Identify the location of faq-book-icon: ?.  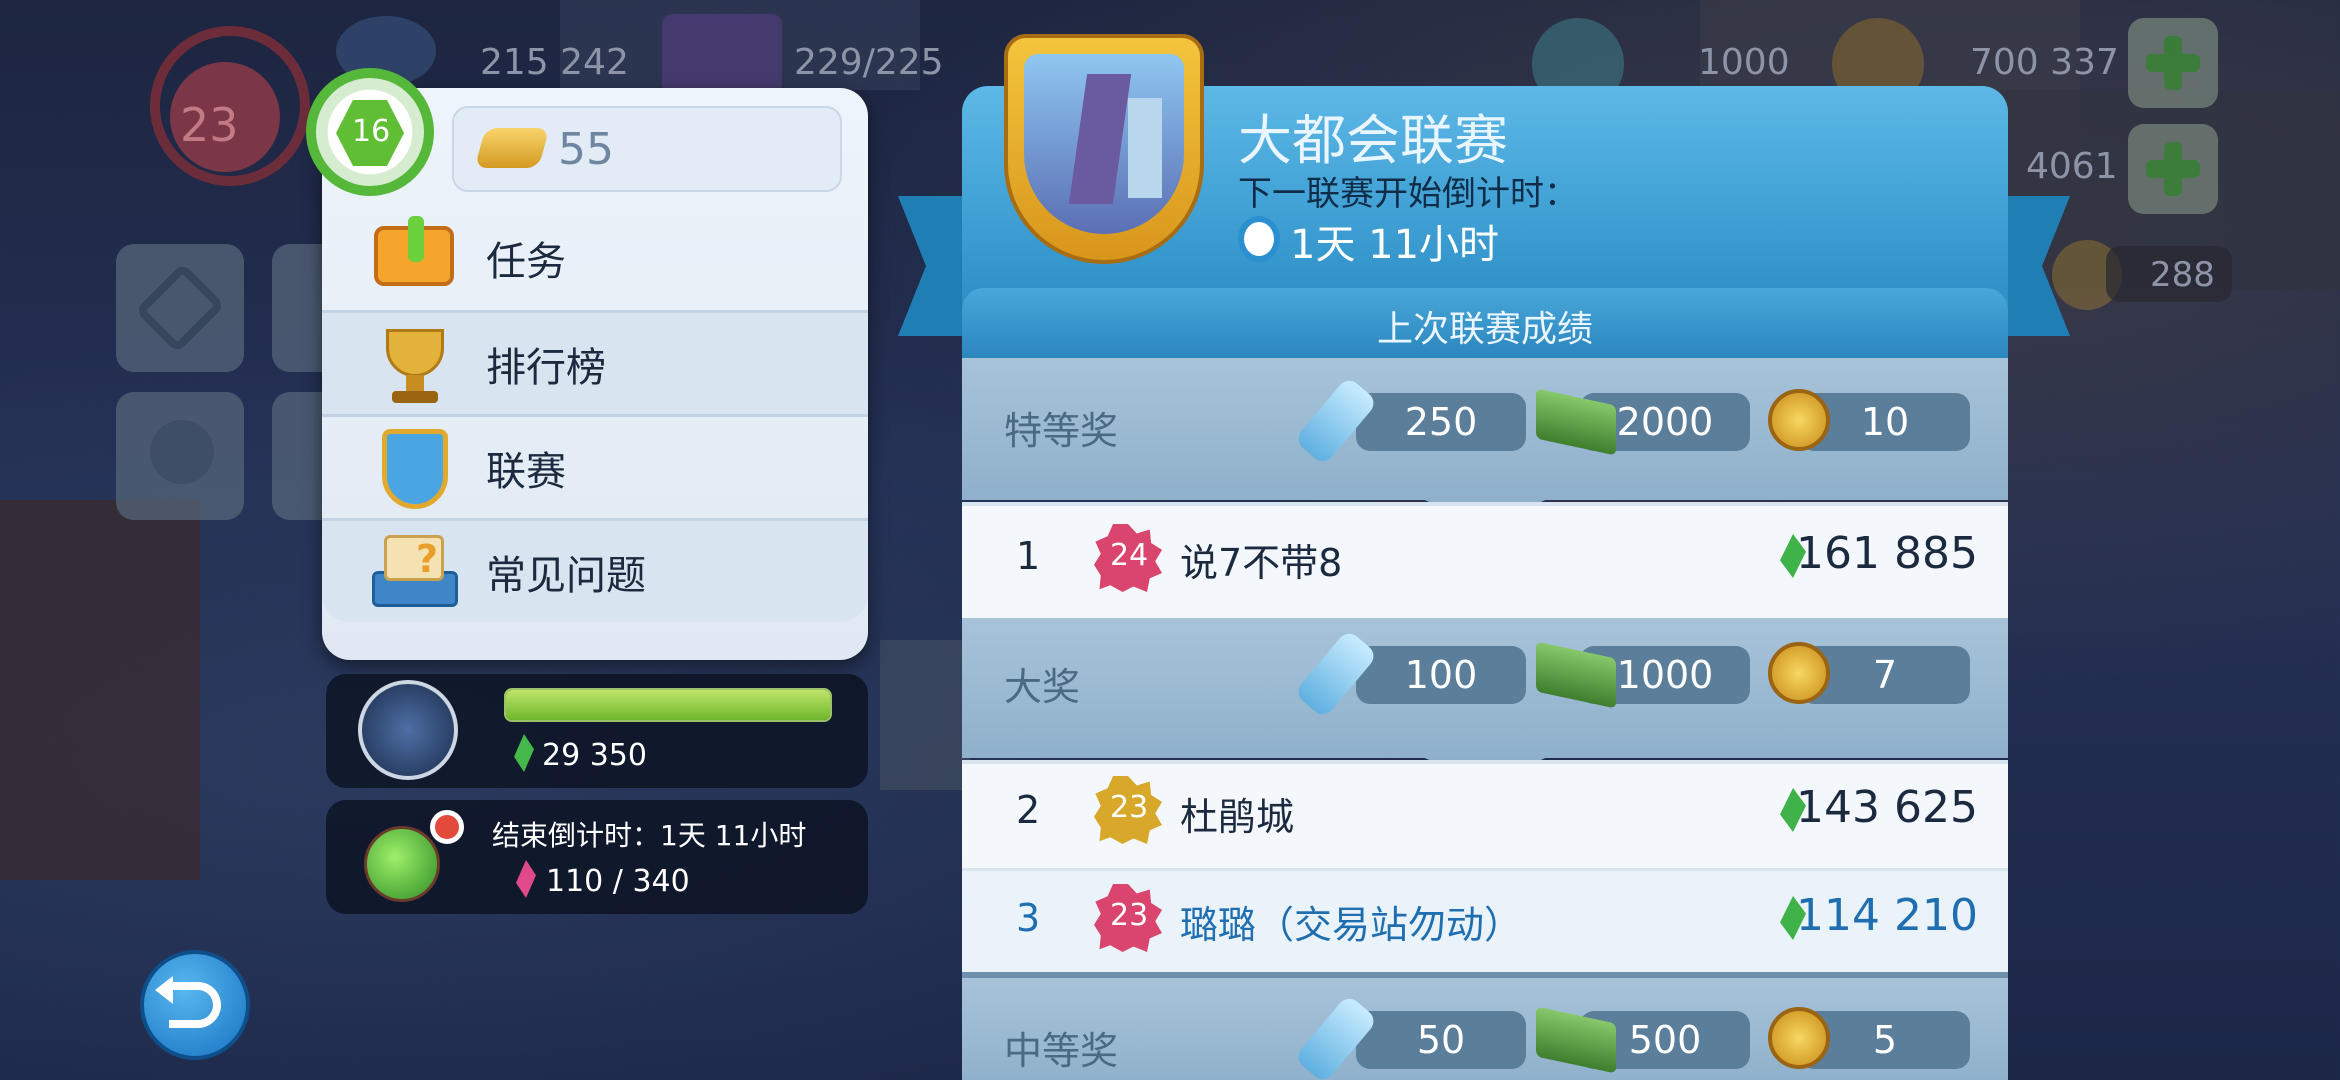
(415, 573).